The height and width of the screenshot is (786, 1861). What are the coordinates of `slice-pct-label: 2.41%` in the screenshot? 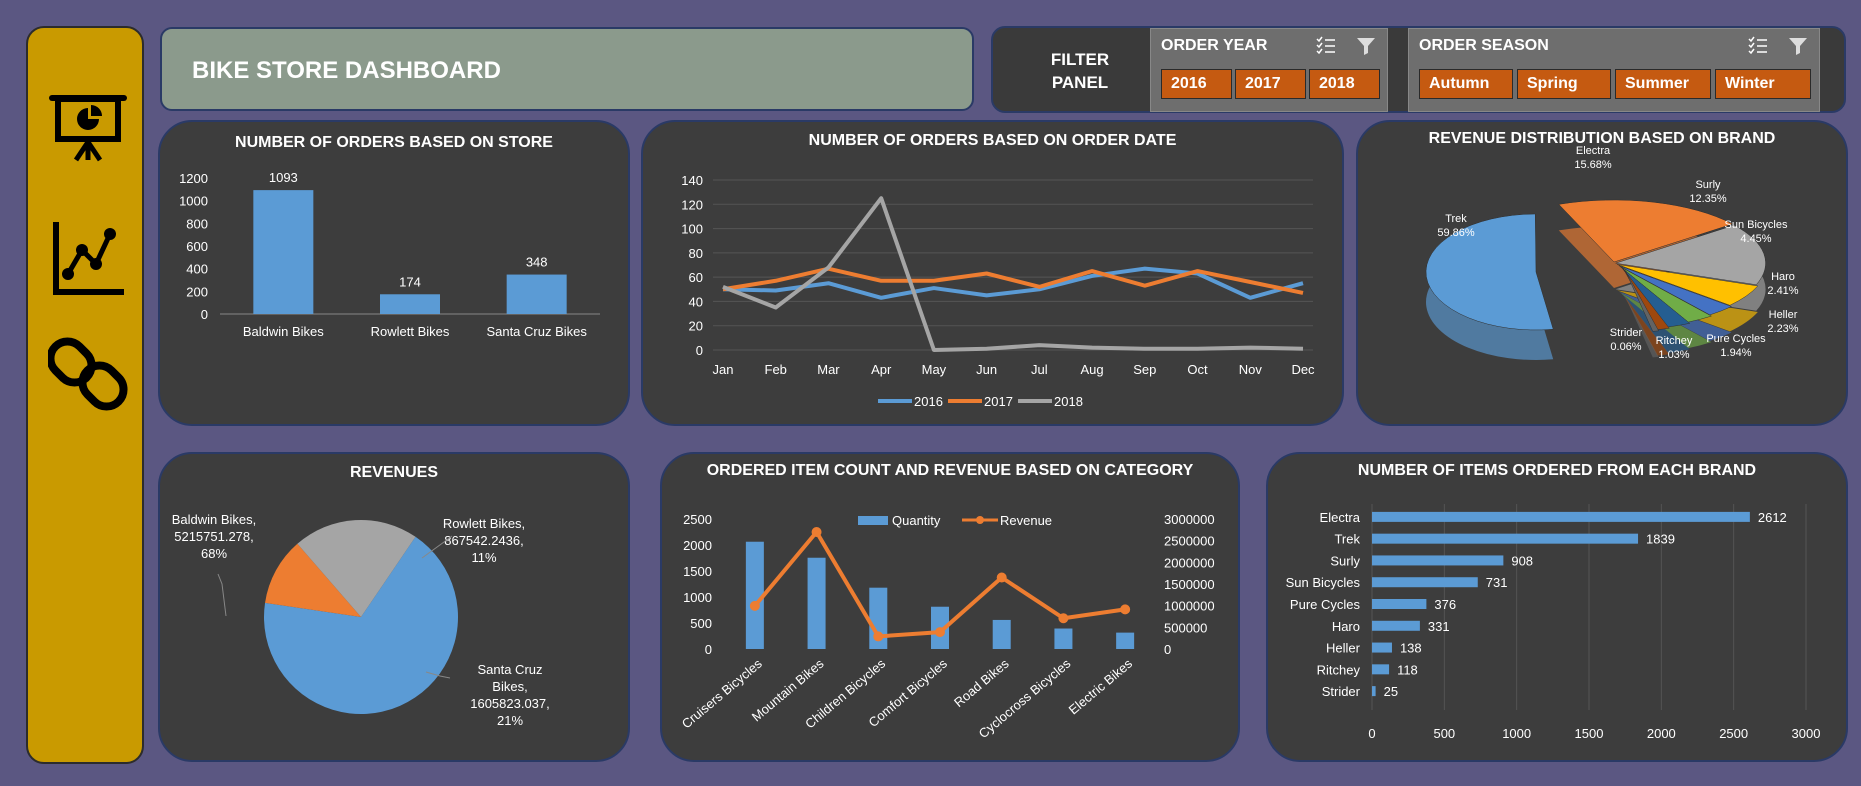 It's located at (1782, 291).